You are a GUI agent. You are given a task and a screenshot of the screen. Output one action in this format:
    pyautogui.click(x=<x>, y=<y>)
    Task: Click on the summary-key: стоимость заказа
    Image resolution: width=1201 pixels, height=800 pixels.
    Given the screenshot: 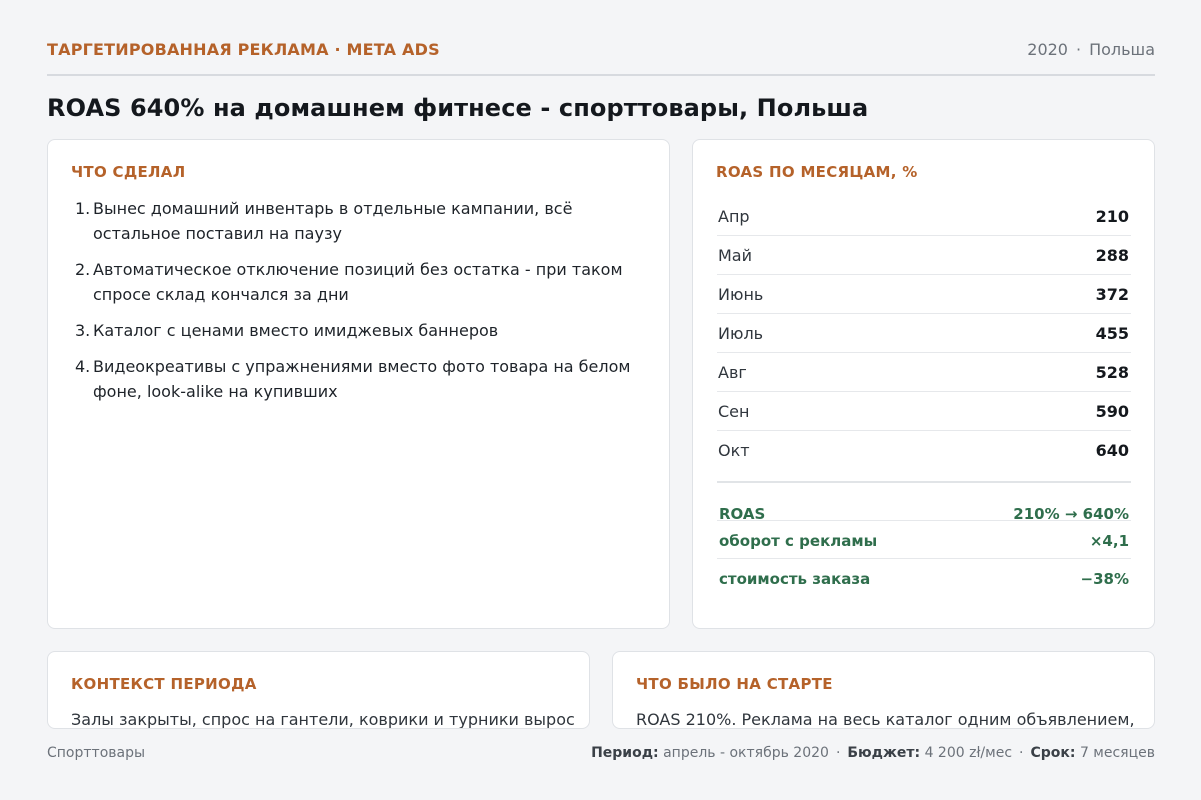 What is the action you would take?
    pyautogui.click(x=795, y=579)
    